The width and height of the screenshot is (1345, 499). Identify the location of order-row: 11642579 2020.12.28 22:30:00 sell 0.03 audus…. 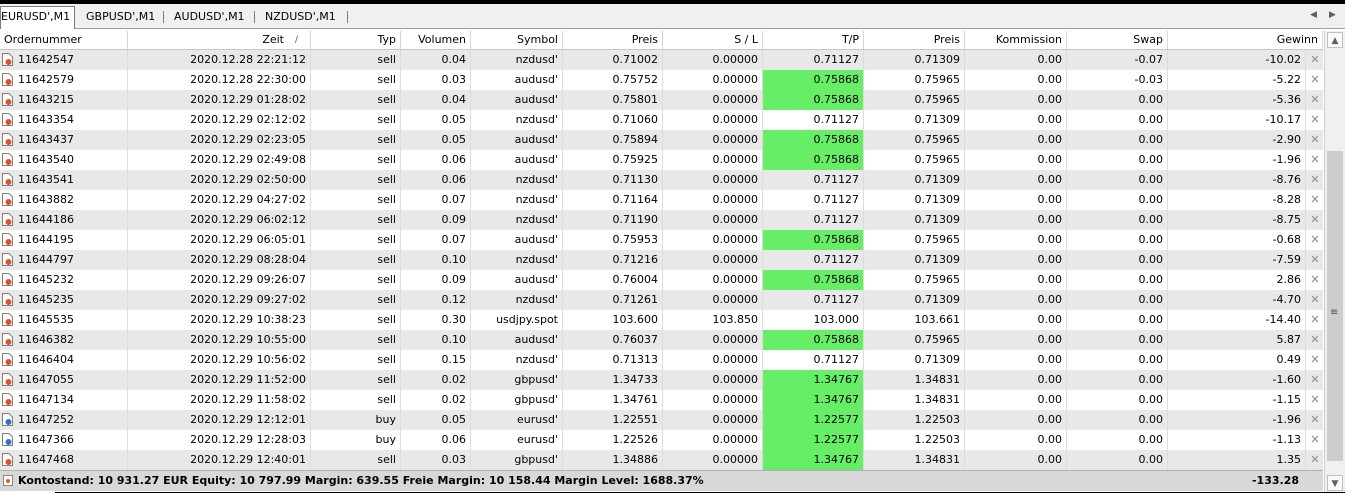
(661, 80).